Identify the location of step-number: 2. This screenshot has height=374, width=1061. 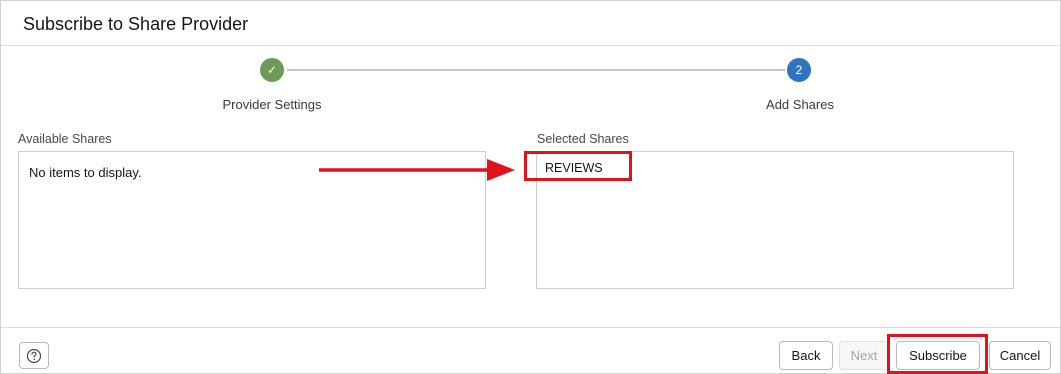
(799, 70).